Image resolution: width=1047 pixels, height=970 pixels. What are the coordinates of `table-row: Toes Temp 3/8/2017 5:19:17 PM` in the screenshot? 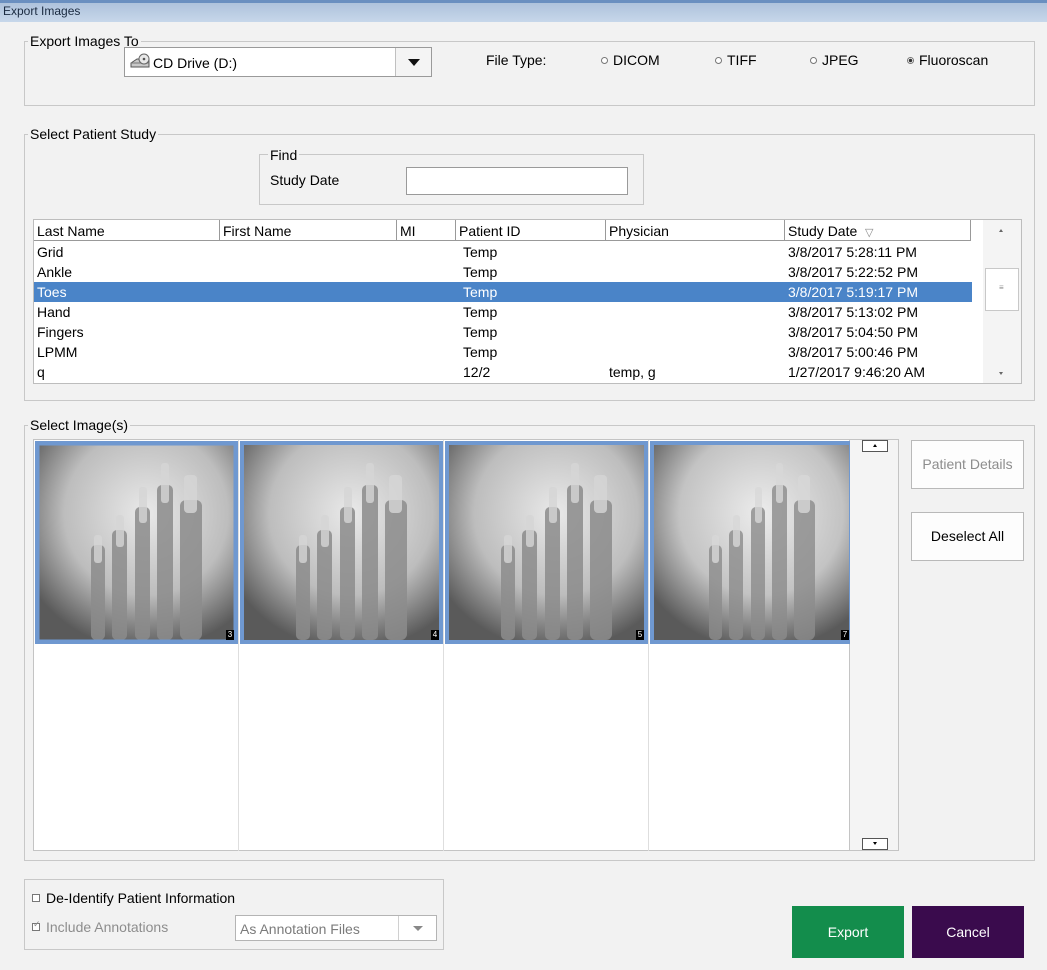 It's located at (503, 292).